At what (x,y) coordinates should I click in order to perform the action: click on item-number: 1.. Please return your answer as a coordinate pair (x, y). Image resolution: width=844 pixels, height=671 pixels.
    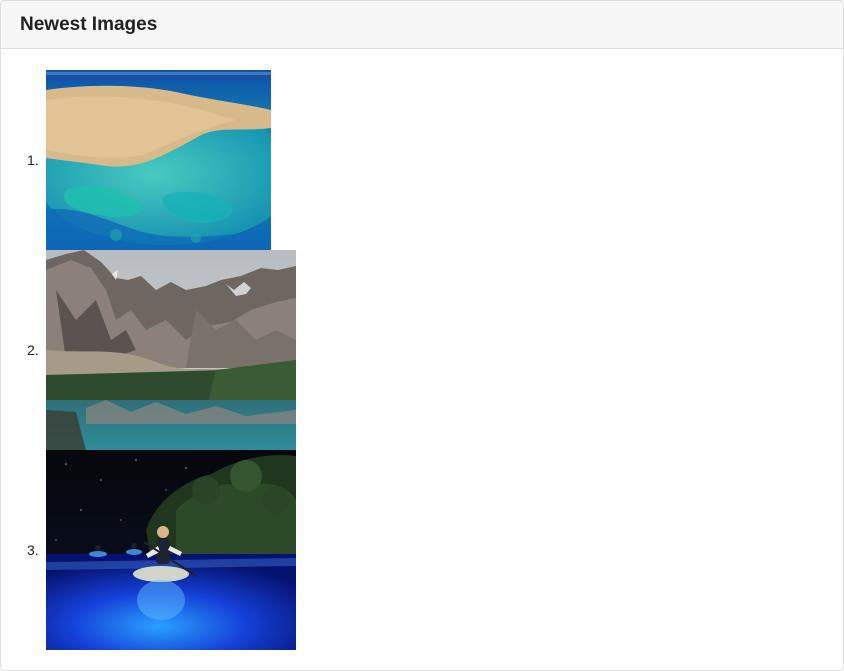
    Looking at the image, I should click on (33, 160).